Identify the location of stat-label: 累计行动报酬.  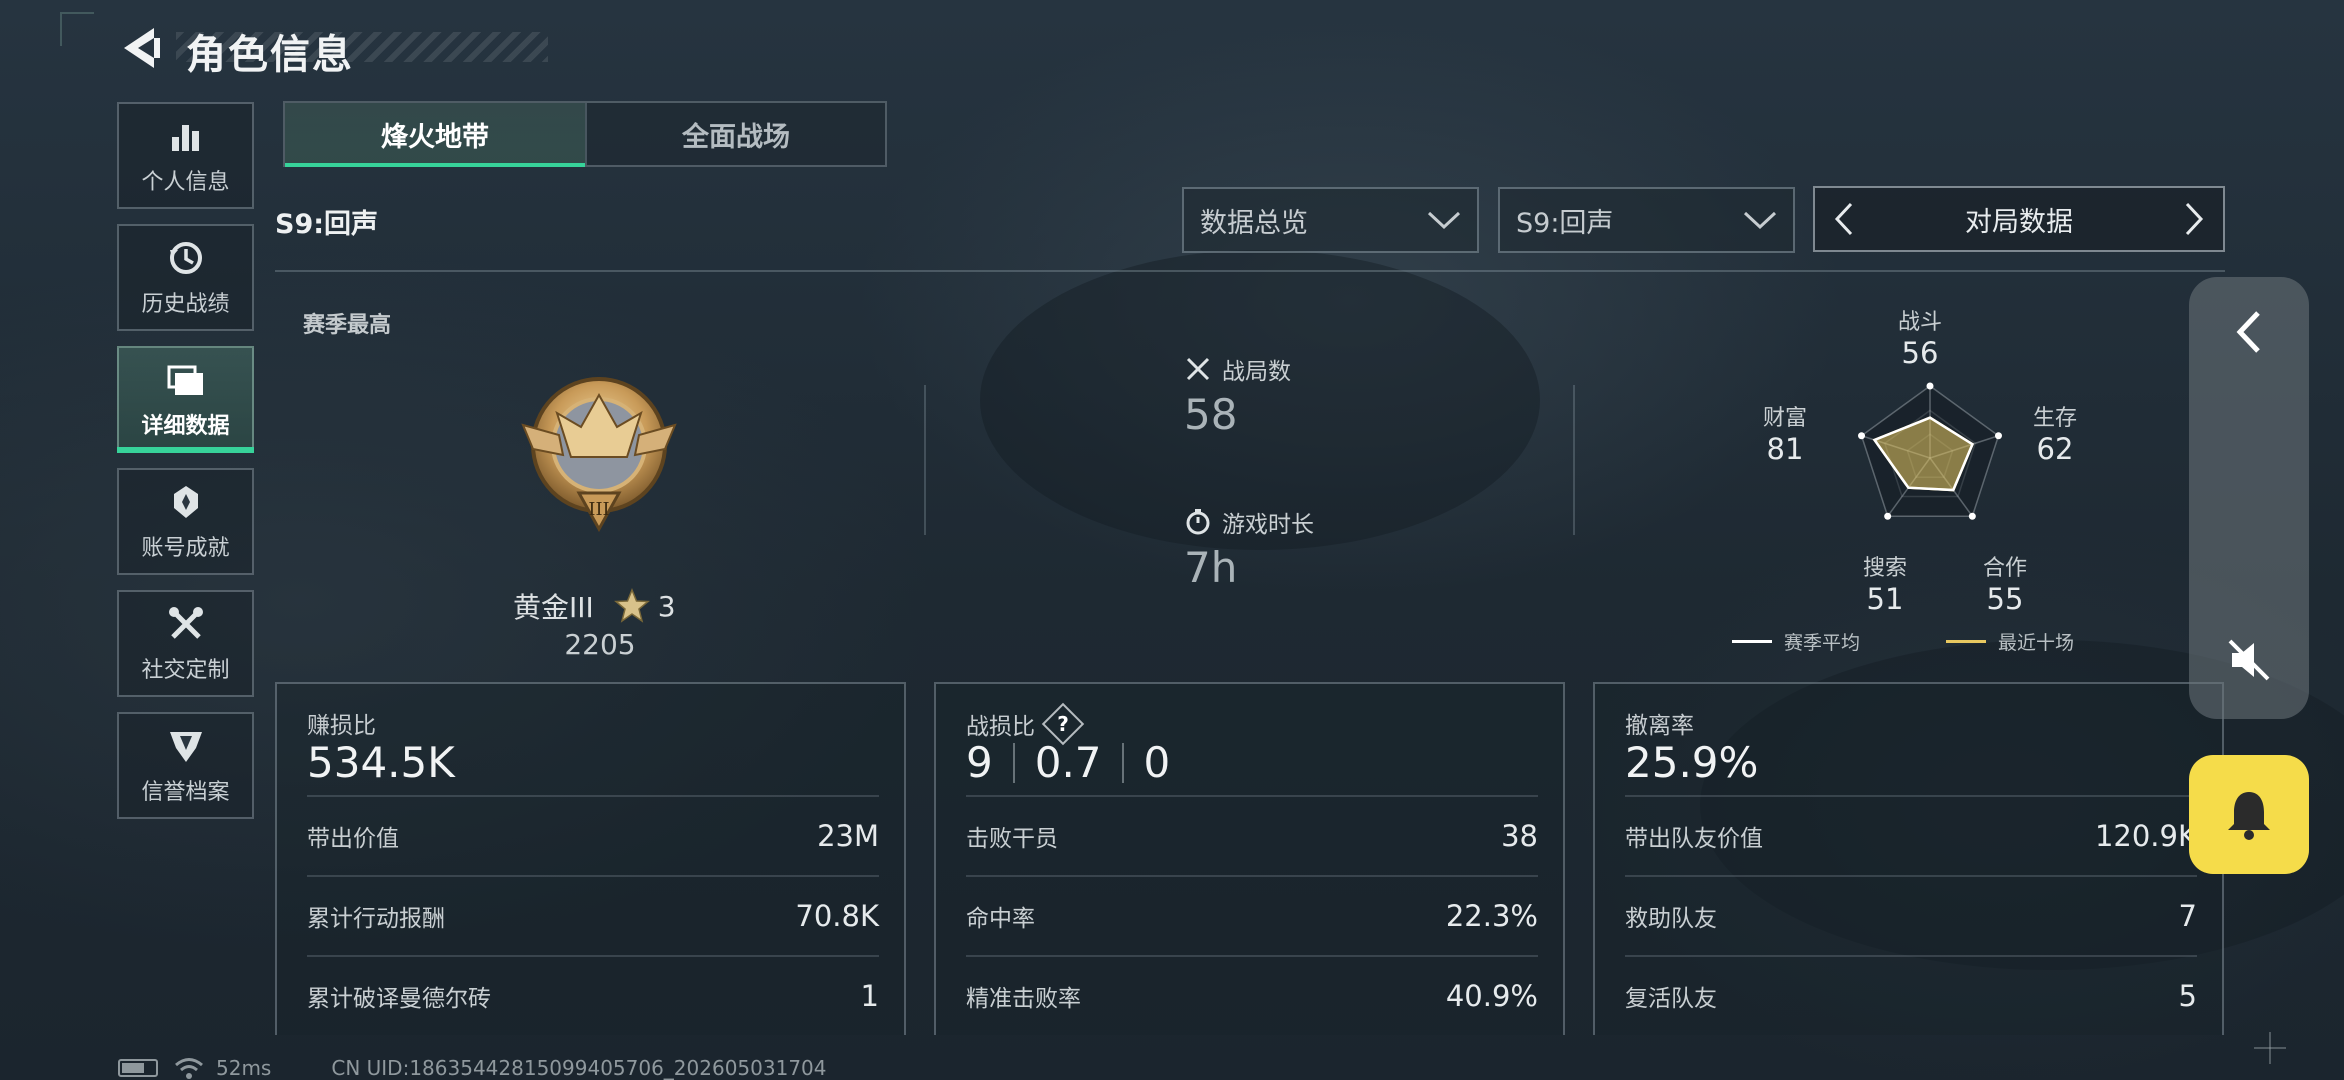
(376, 919).